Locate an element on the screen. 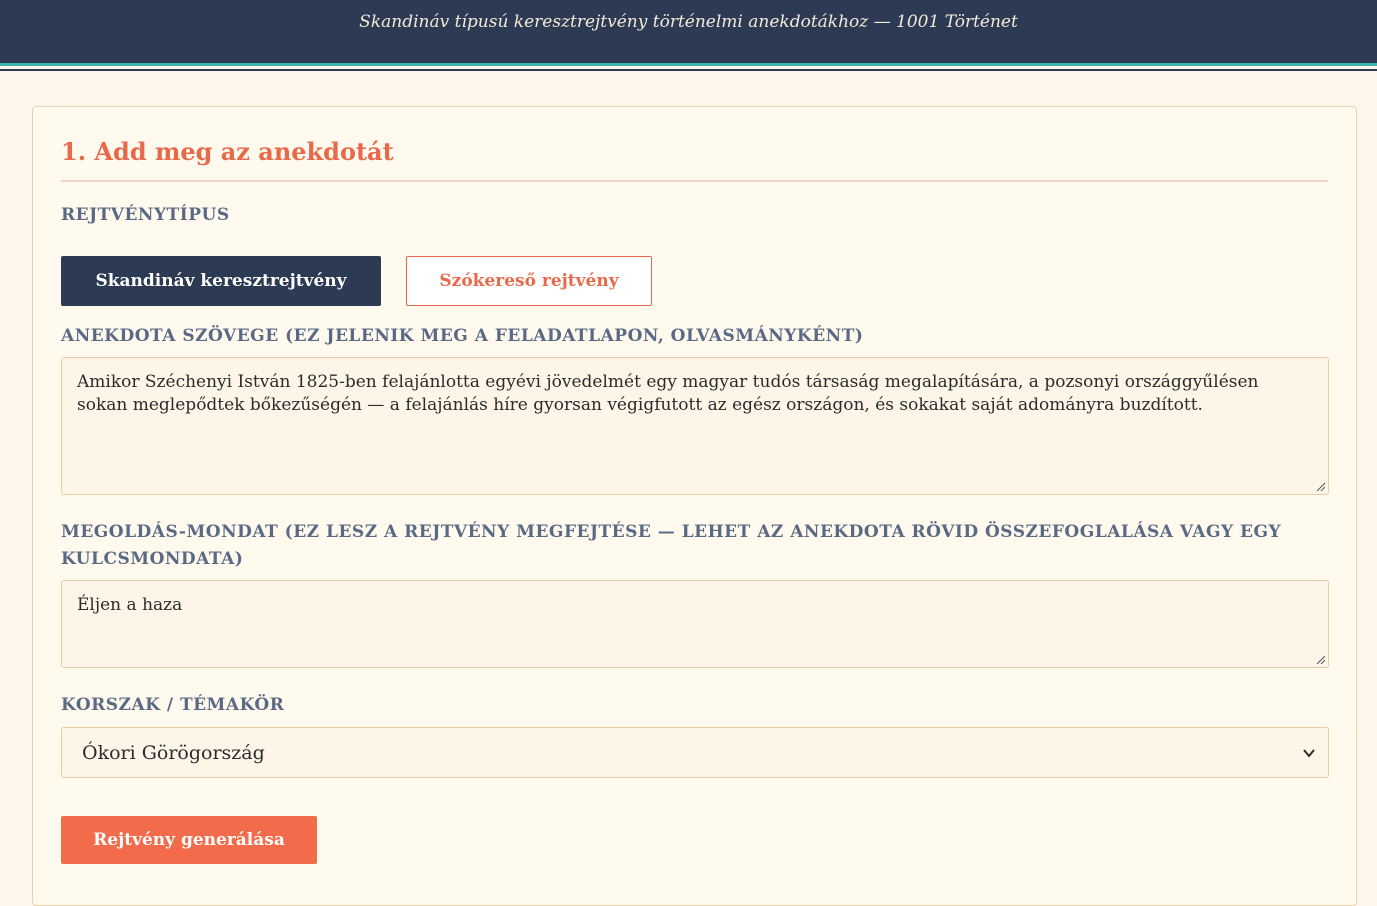  section-title: 1. Add meg az anekdotát is located at coordinates (227, 151).